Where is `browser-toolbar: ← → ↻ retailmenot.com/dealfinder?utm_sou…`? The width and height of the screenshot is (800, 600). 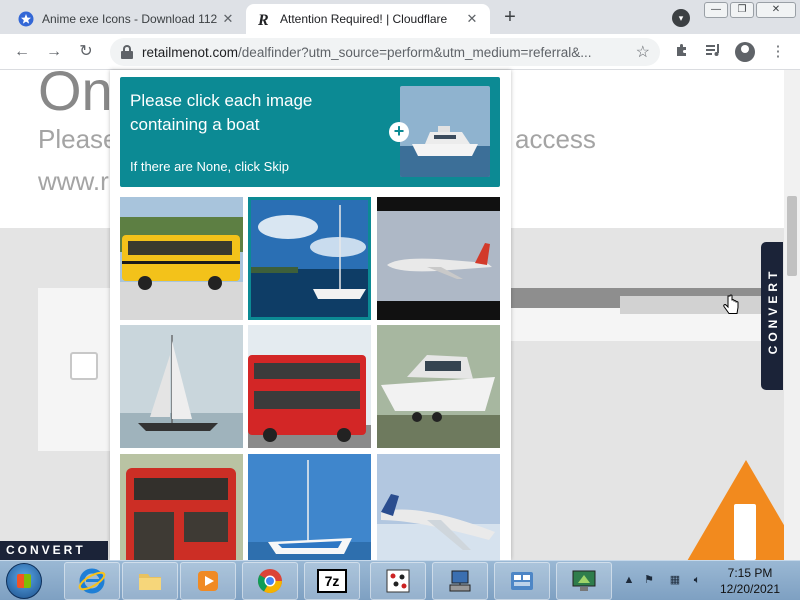
browser-toolbar: ← → ↻ retailmenot.com/dealfinder?utm_sou… is located at coordinates (400, 52).